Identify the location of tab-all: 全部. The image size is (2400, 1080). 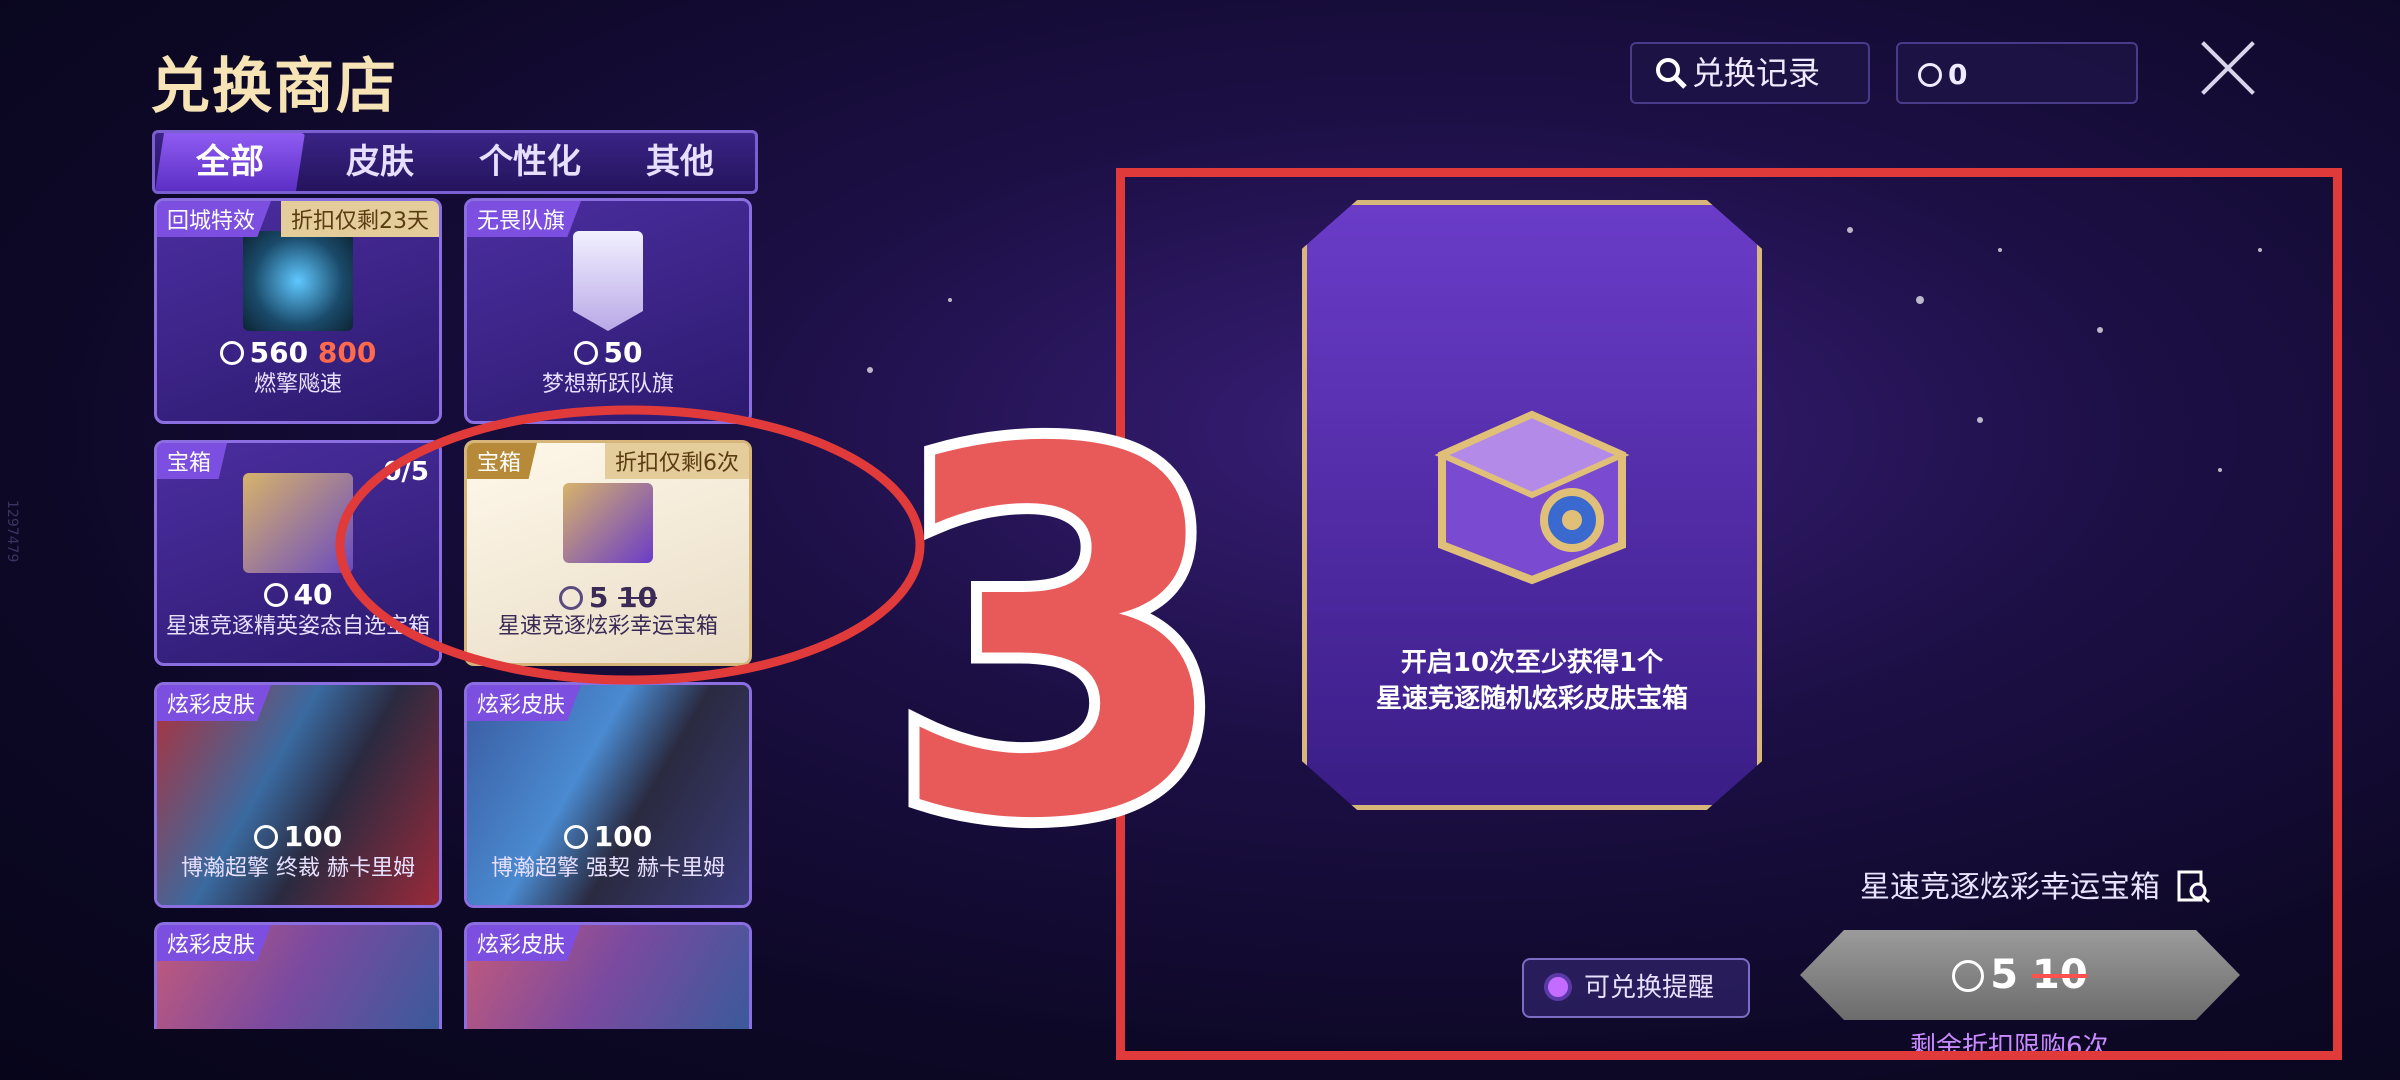
(230, 162).